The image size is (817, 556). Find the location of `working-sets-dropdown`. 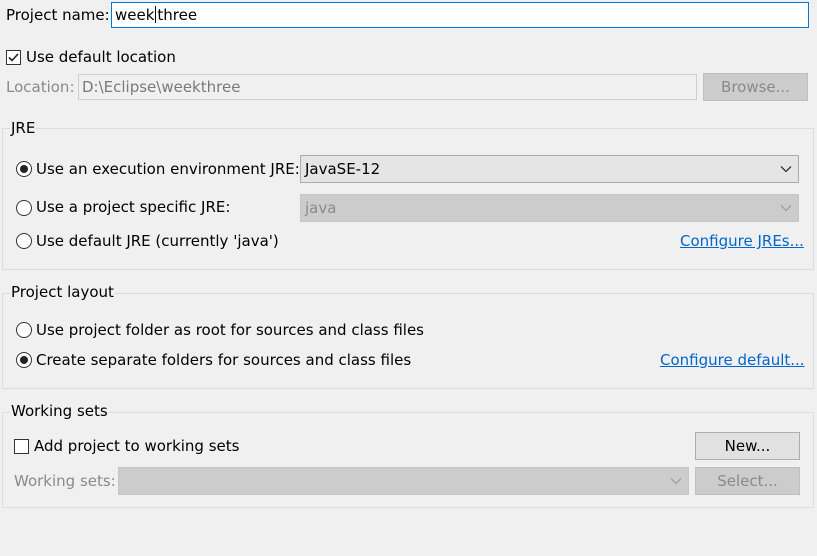

working-sets-dropdown is located at coordinates (403, 481).